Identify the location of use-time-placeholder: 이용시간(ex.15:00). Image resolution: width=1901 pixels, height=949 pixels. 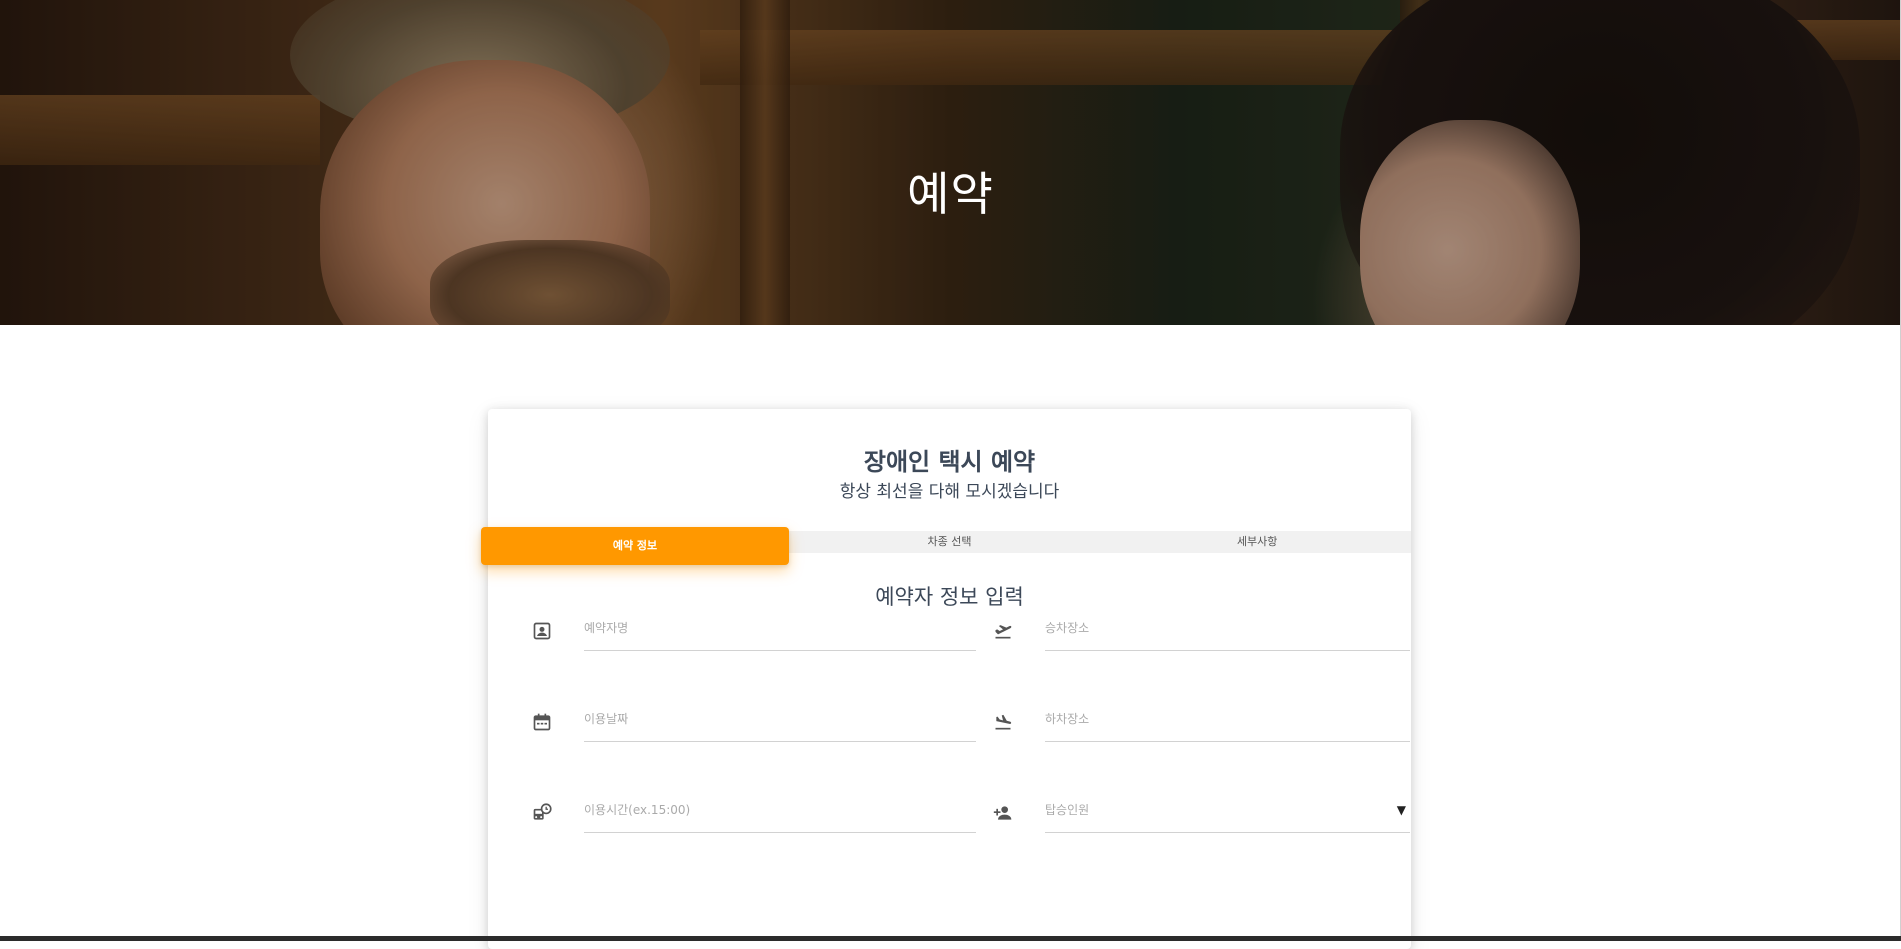
(637, 810).